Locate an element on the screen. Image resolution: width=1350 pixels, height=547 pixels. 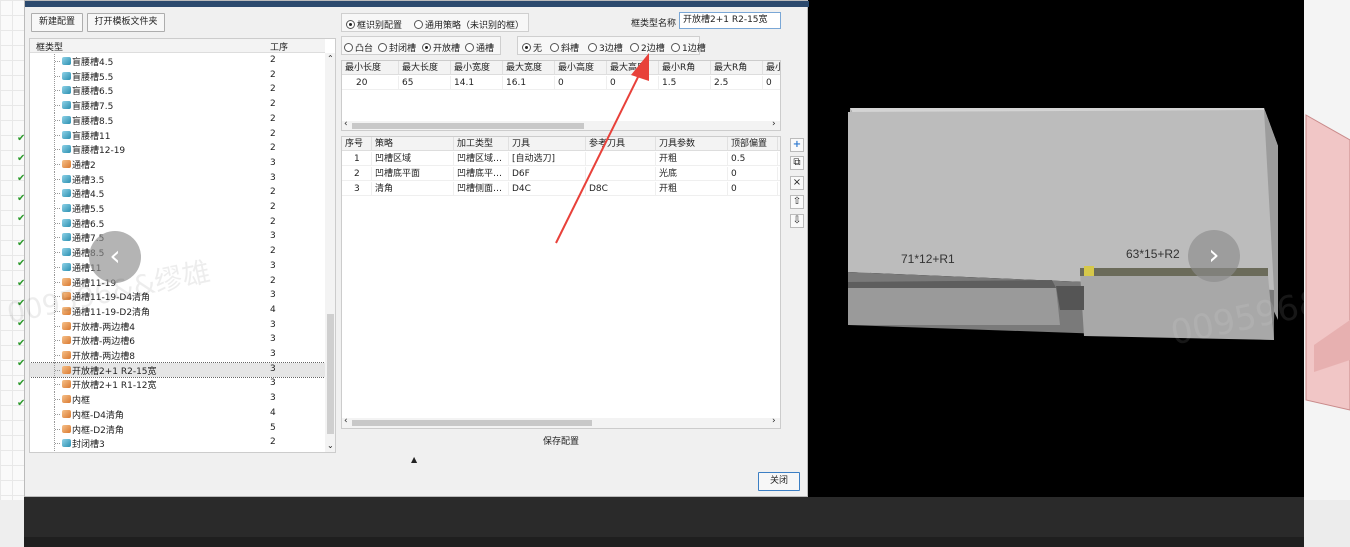
background-window-right is located at coordinates (1327, 250).